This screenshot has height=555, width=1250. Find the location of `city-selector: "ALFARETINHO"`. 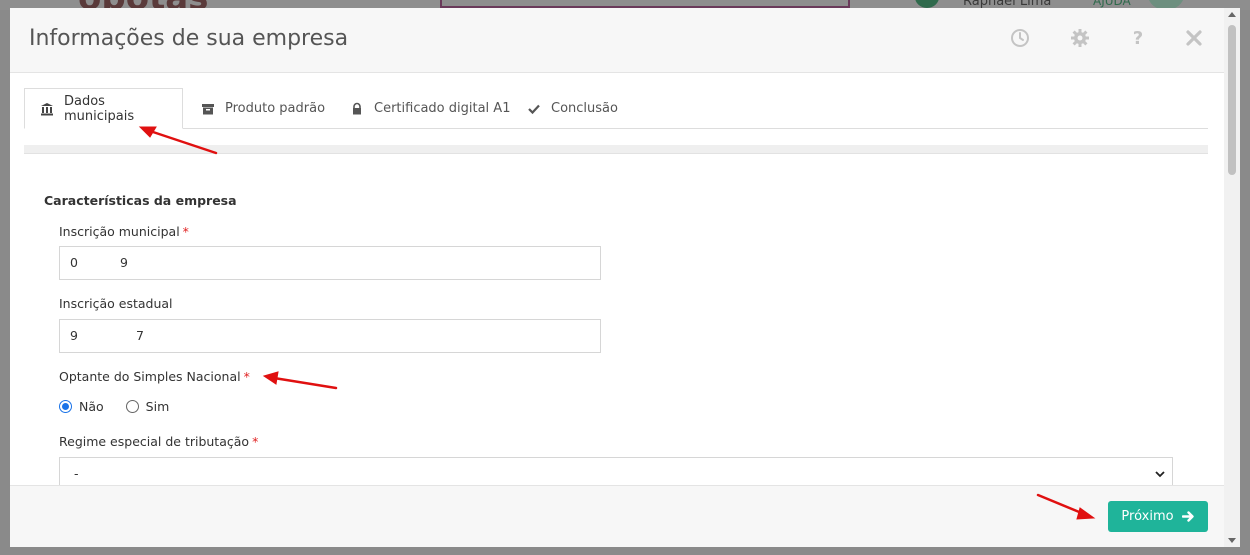

city-selector: "ALFARETINHO" is located at coordinates (645, 4).